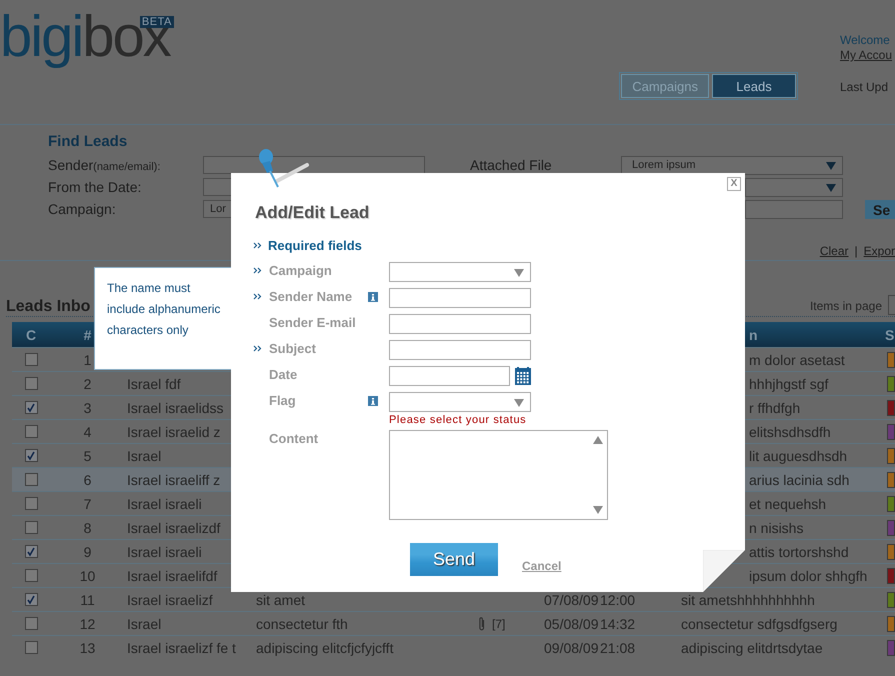 The image size is (895, 676). What do you see at coordinates (87, 37) in the screenshot?
I see `logo: bigiboxBETA` at bounding box center [87, 37].